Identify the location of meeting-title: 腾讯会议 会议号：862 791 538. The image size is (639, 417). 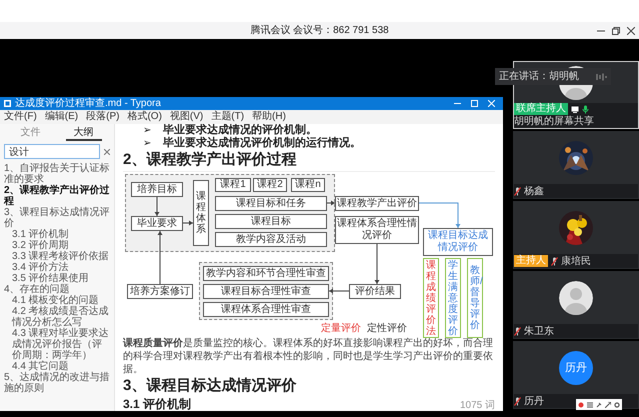
(319, 30).